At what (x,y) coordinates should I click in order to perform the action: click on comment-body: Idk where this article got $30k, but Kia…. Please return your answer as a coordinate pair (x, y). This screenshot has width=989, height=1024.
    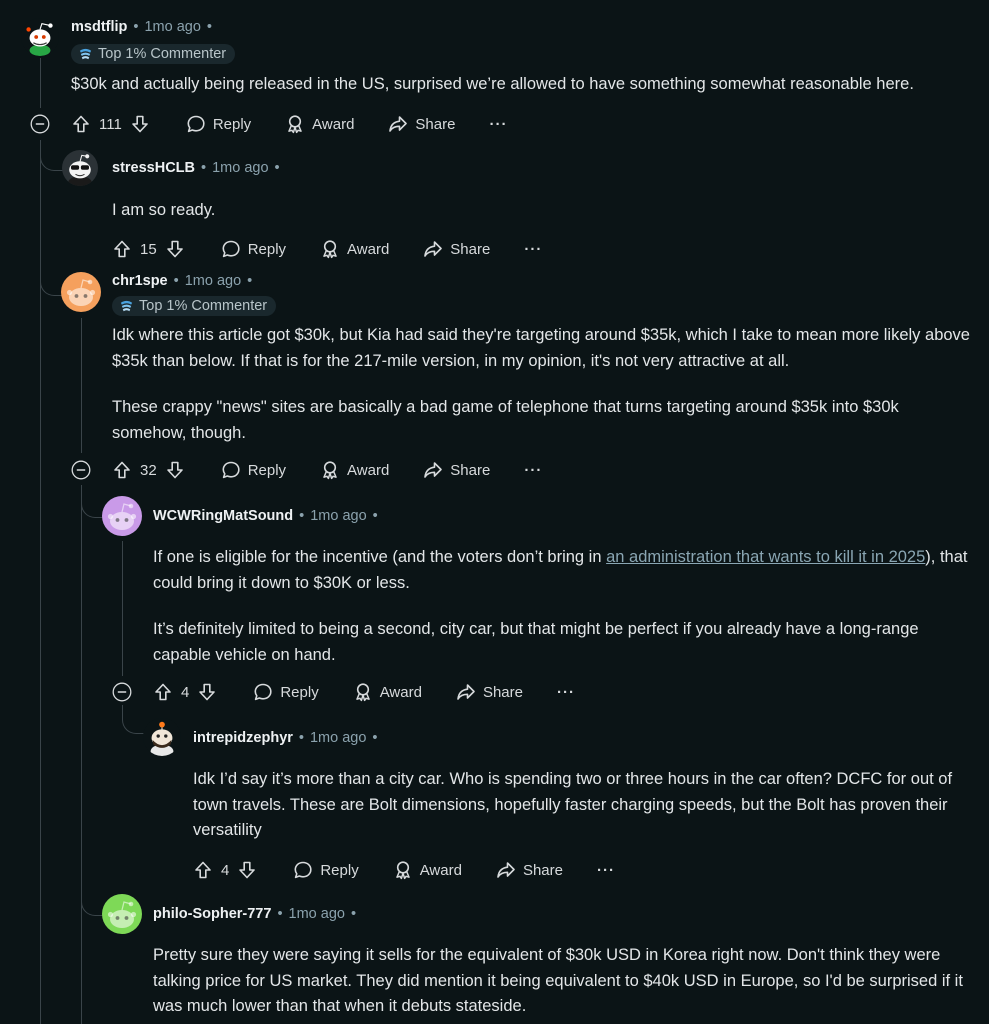
    Looking at the image, I should click on (543, 384).